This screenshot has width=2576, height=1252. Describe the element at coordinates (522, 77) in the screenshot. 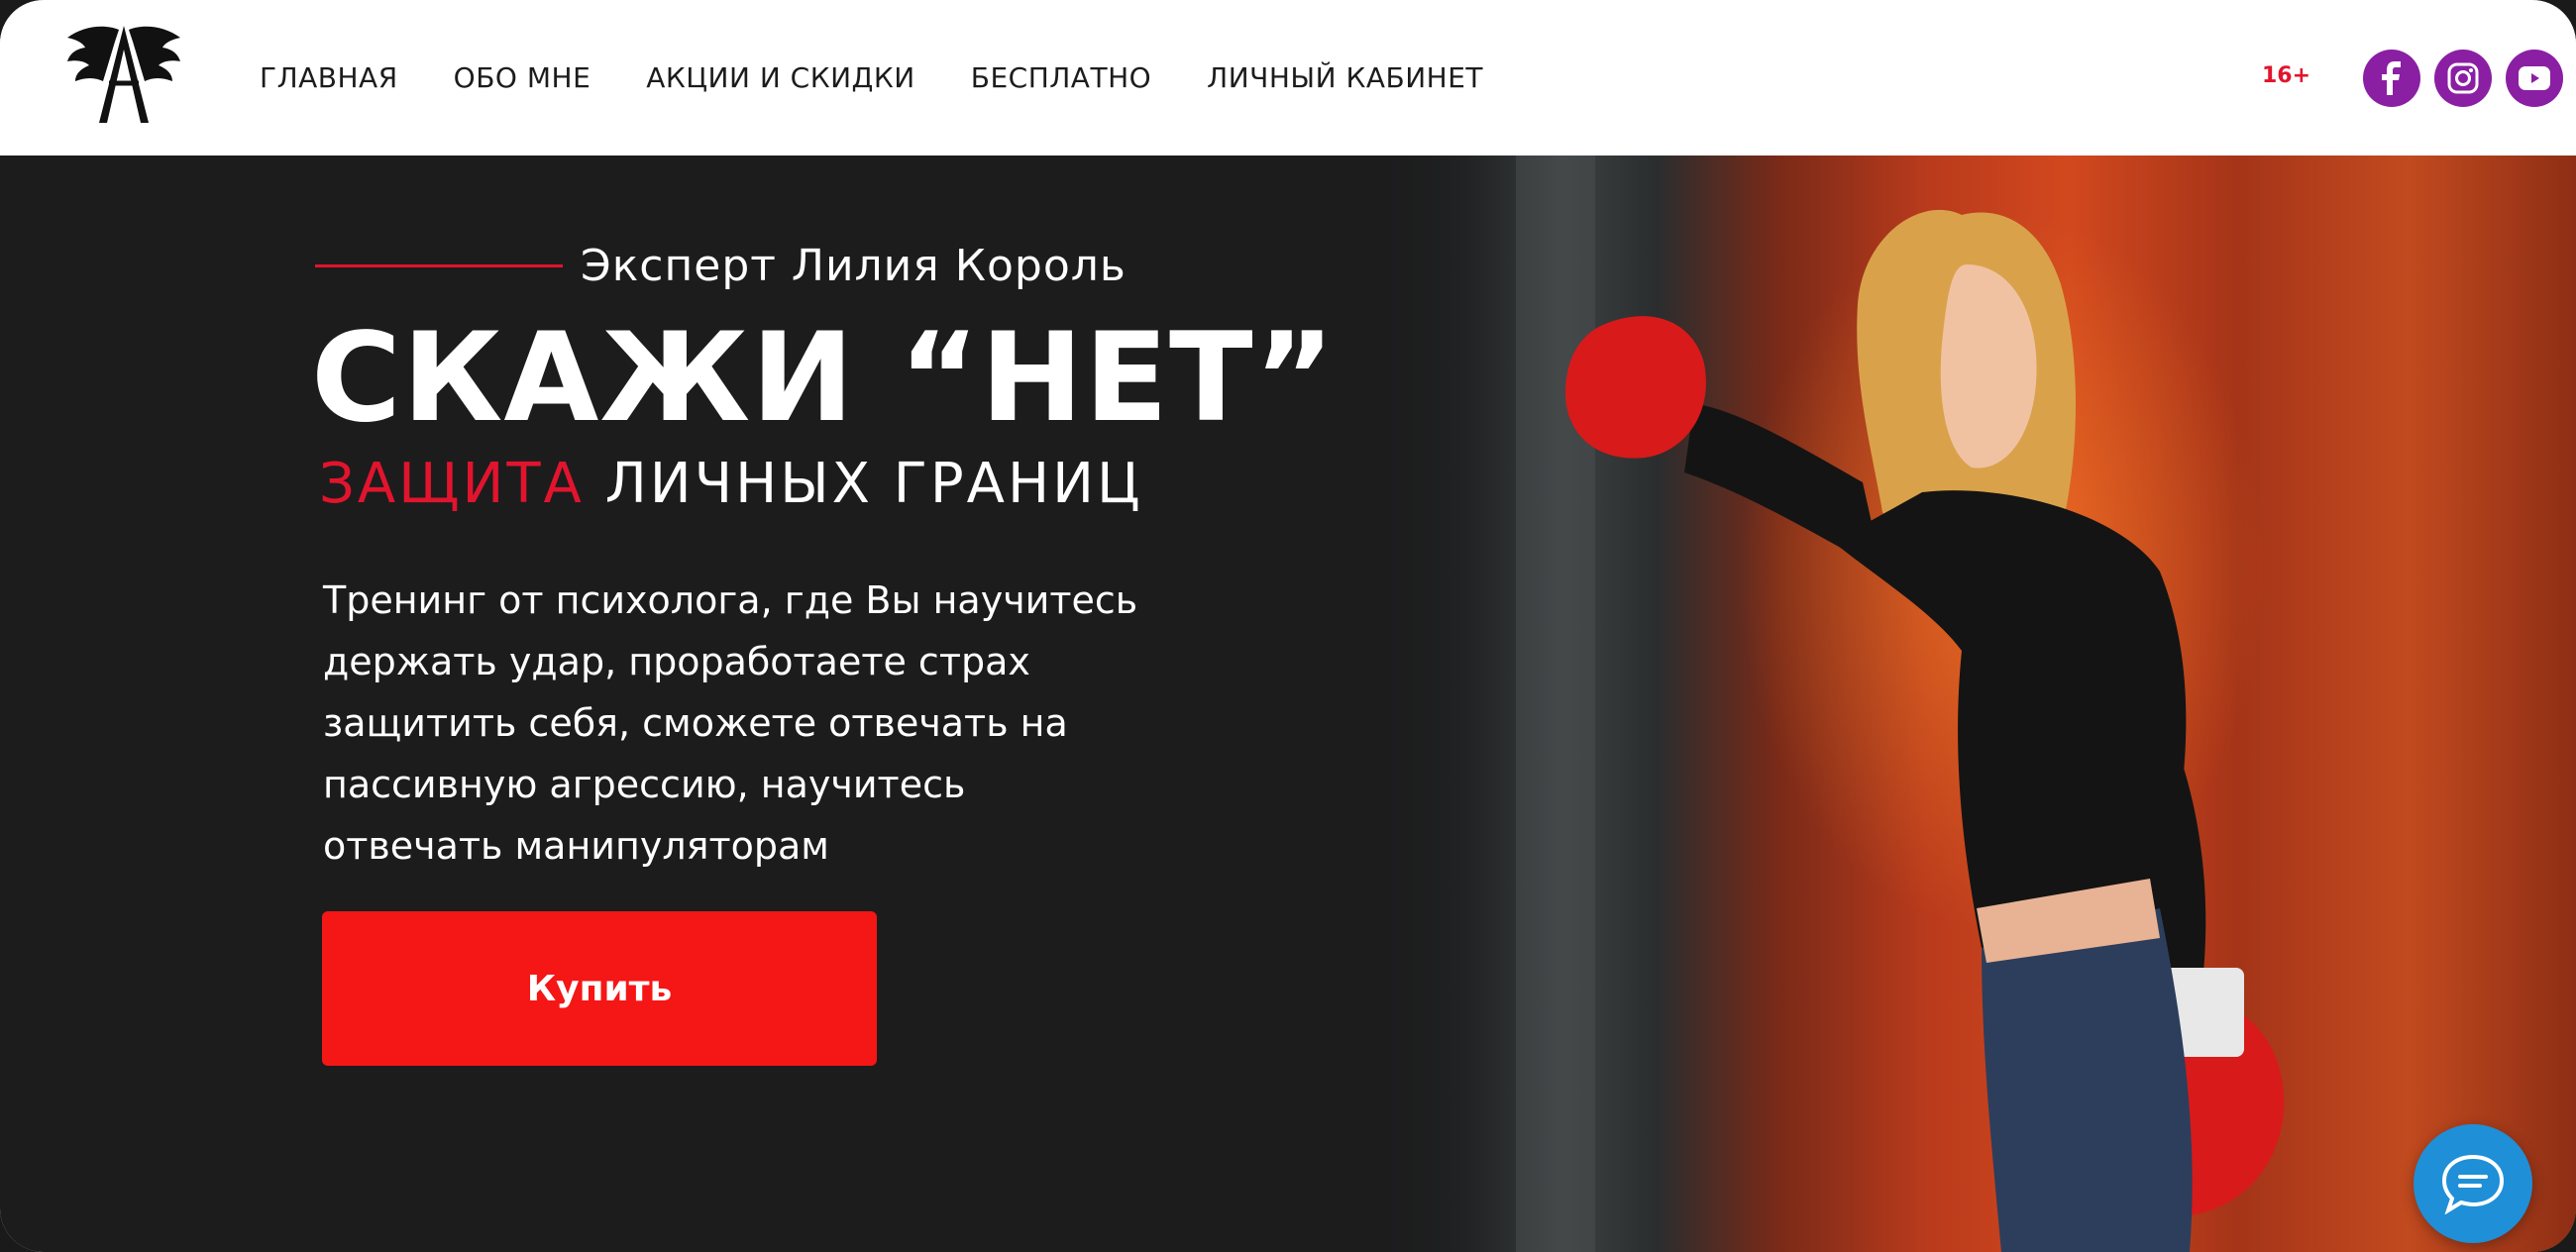

I see `nav-item-about: ОБО МНЕ` at that location.